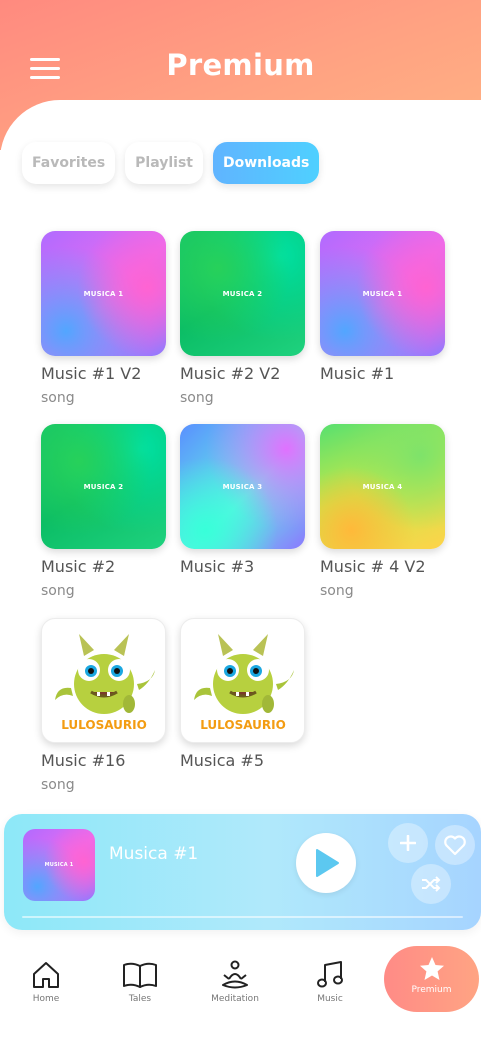  Describe the element at coordinates (140, 999) in the screenshot. I see `nav-label: Tales` at that location.